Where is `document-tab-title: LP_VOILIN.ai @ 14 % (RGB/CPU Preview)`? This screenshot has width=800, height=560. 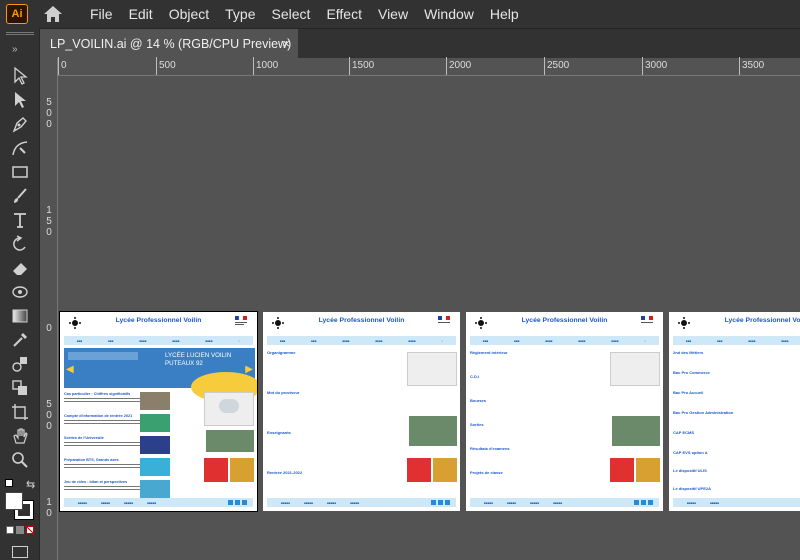 document-tab-title: LP_VOILIN.ai @ 14 % (RGB/CPU Preview) is located at coordinates (171, 44).